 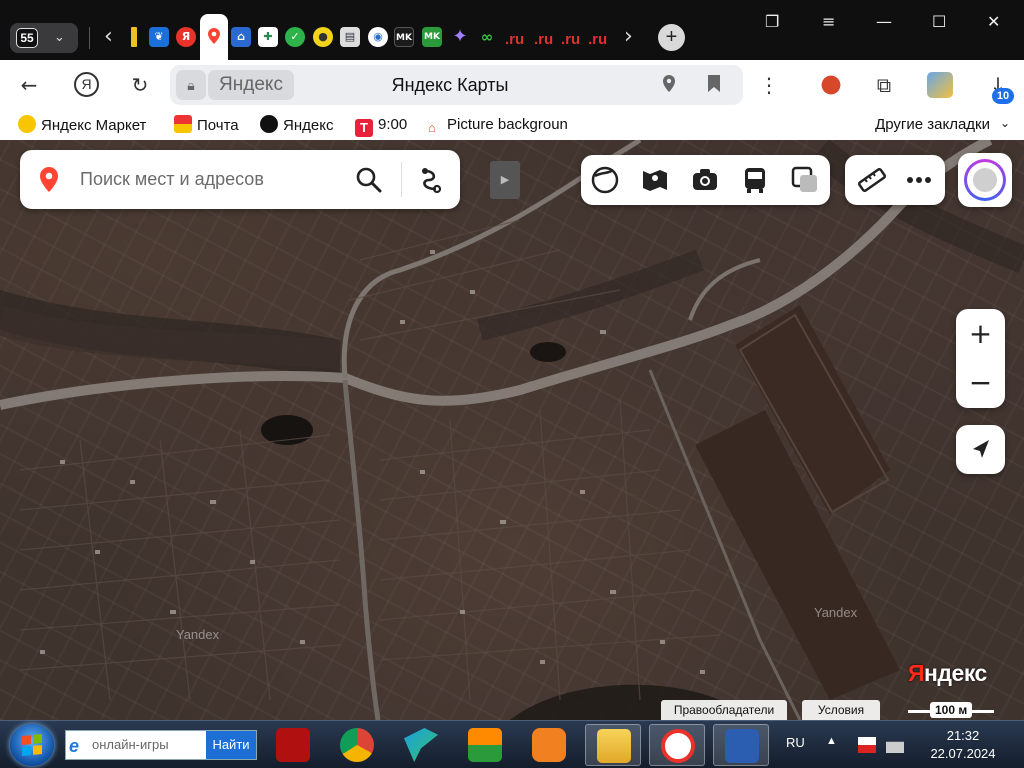 I want to click on taskbar-file-explorer, so click(x=613, y=745).